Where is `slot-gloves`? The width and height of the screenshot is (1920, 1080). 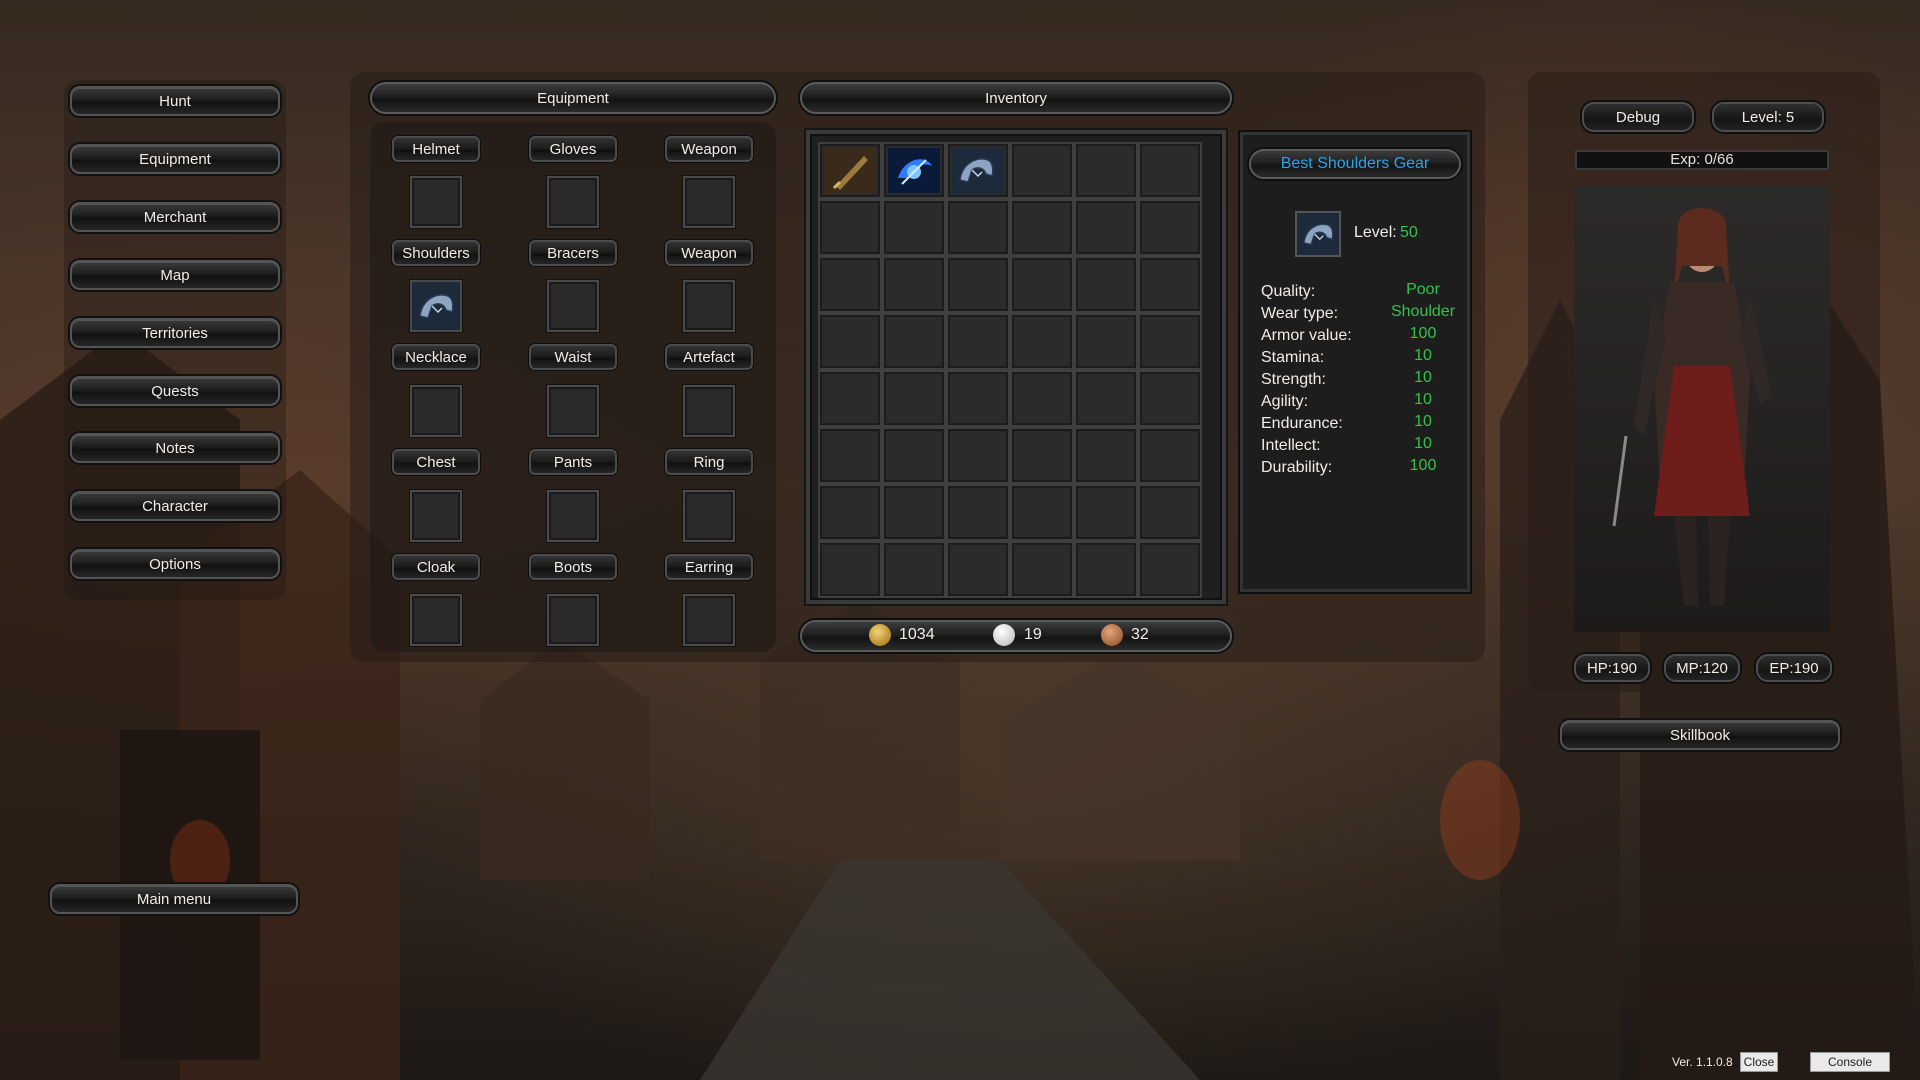 slot-gloves is located at coordinates (573, 202).